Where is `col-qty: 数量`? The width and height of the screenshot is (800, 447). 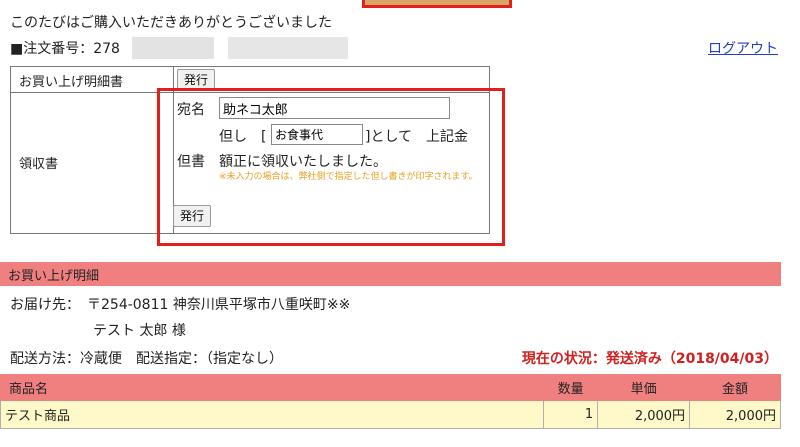
col-qty: 数量 is located at coordinates (571, 387).